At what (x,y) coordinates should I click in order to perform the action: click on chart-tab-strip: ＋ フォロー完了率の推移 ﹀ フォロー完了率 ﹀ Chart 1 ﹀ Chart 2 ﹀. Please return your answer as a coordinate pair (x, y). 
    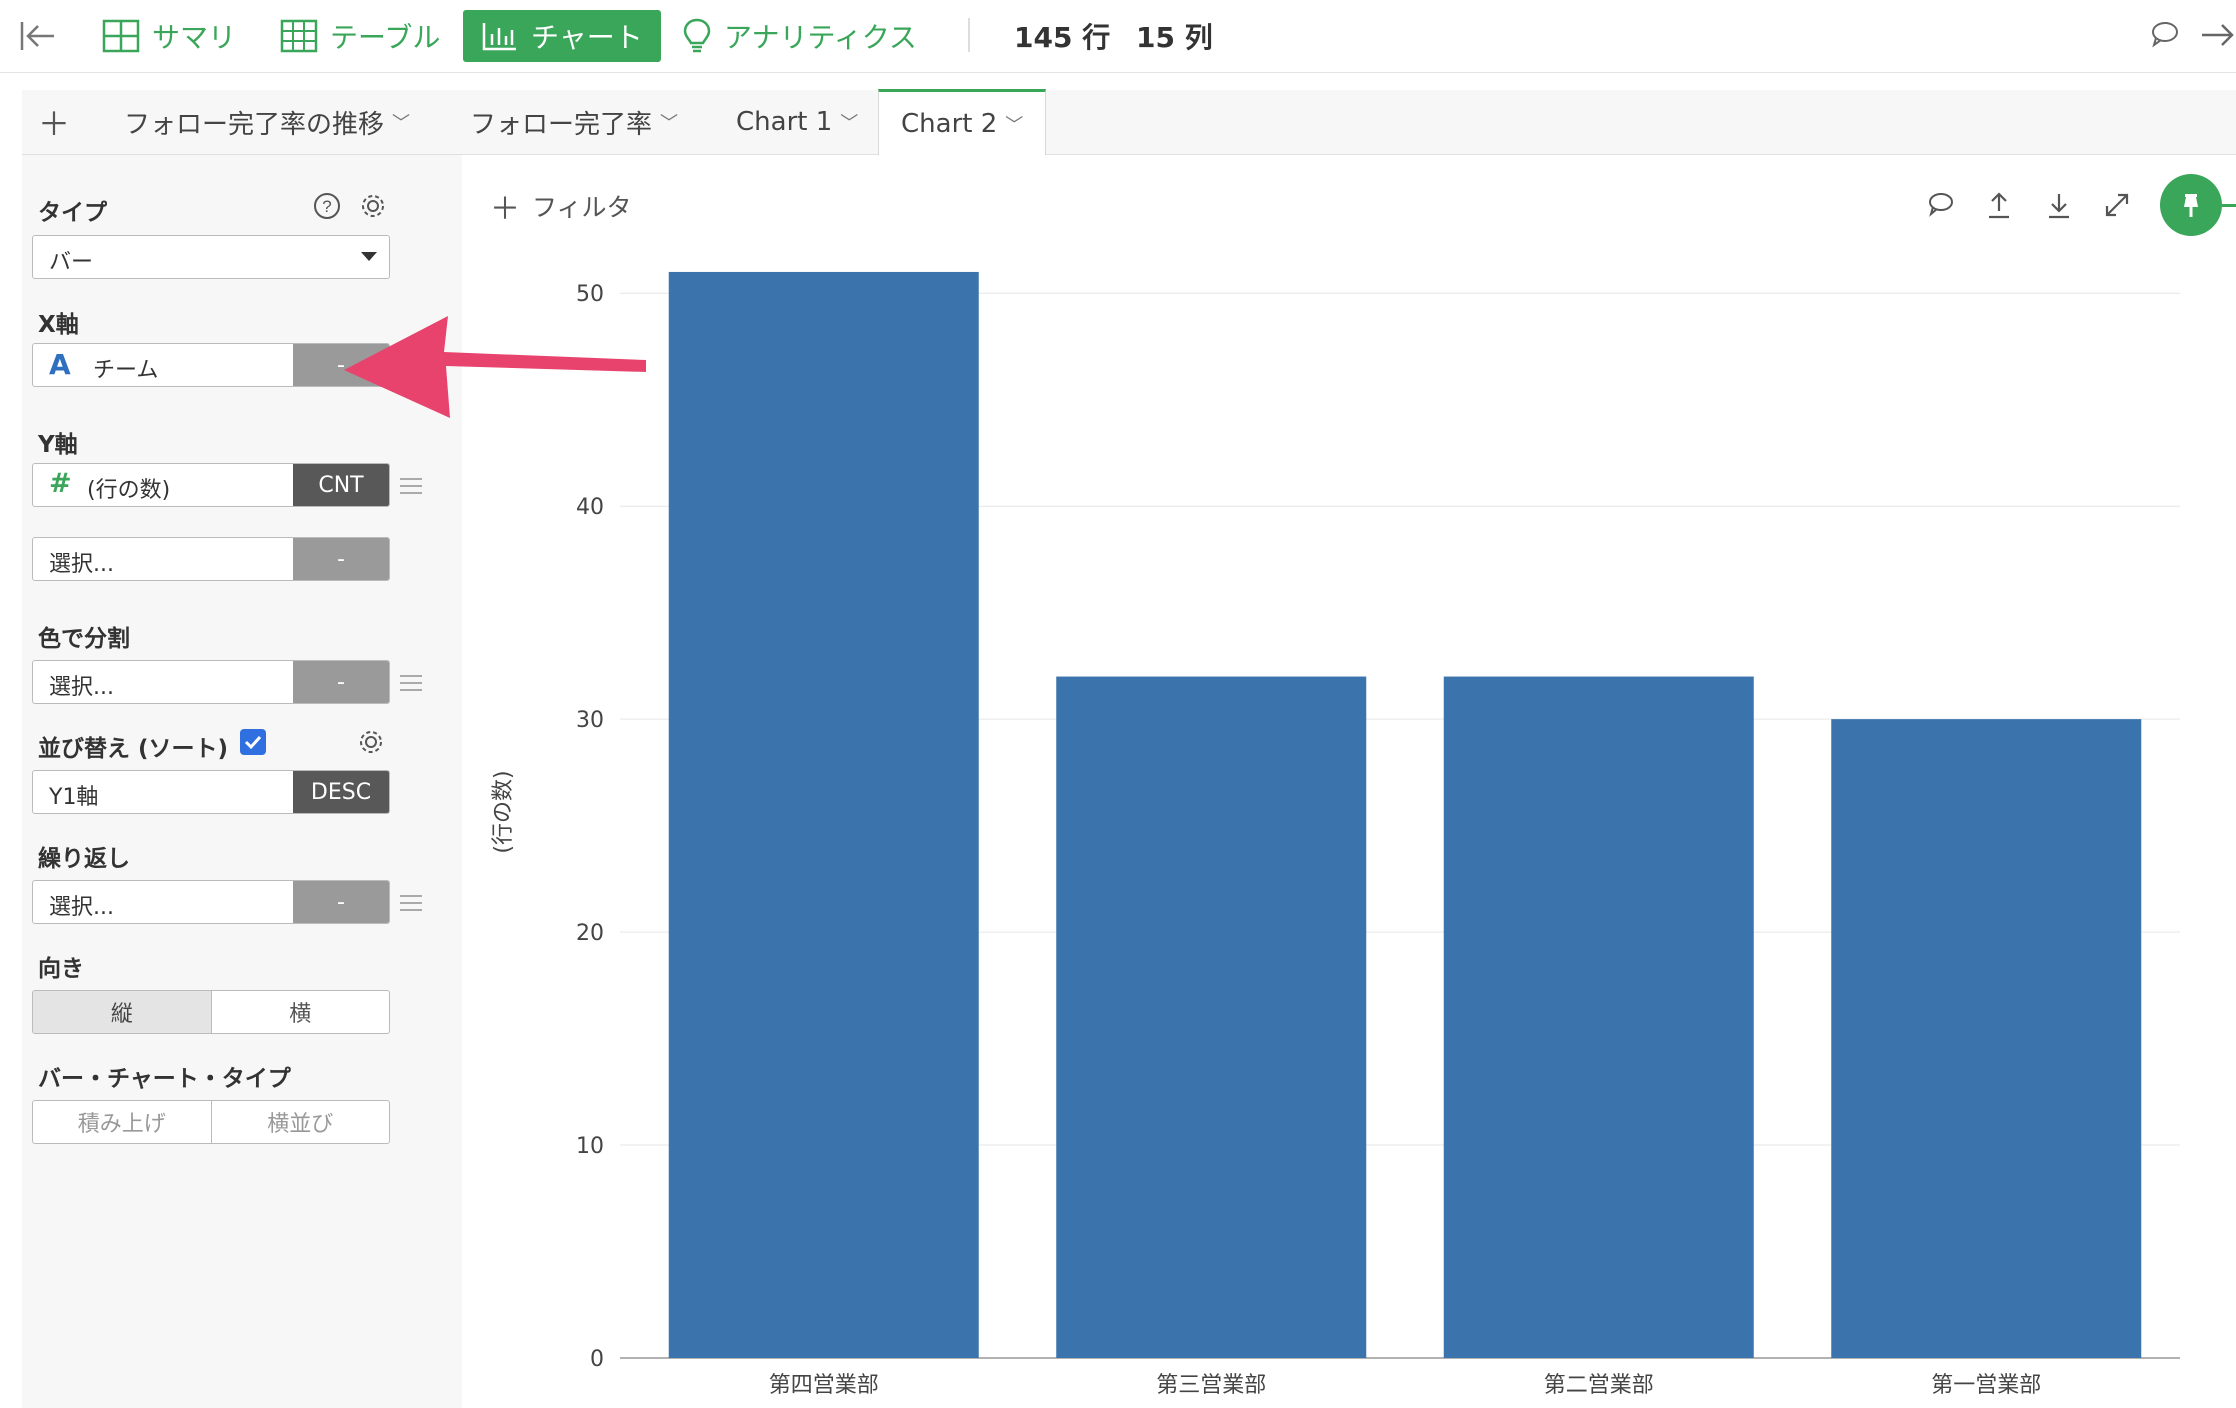
    Looking at the image, I should click on (1129, 122).